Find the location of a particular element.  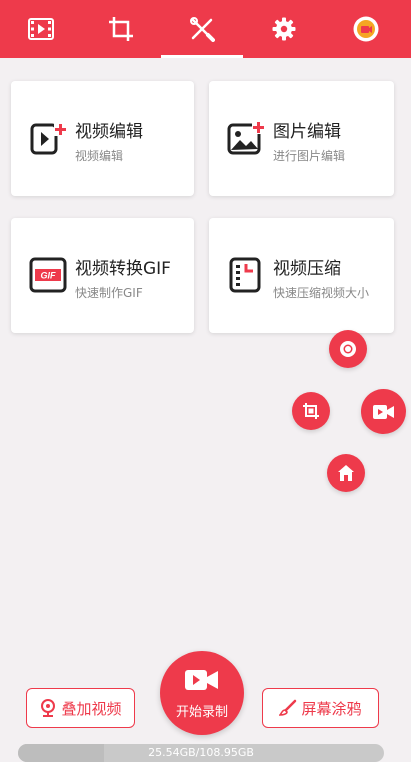

storage-usage-bar: 25.54GB/108.95GB is located at coordinates (201, 753).